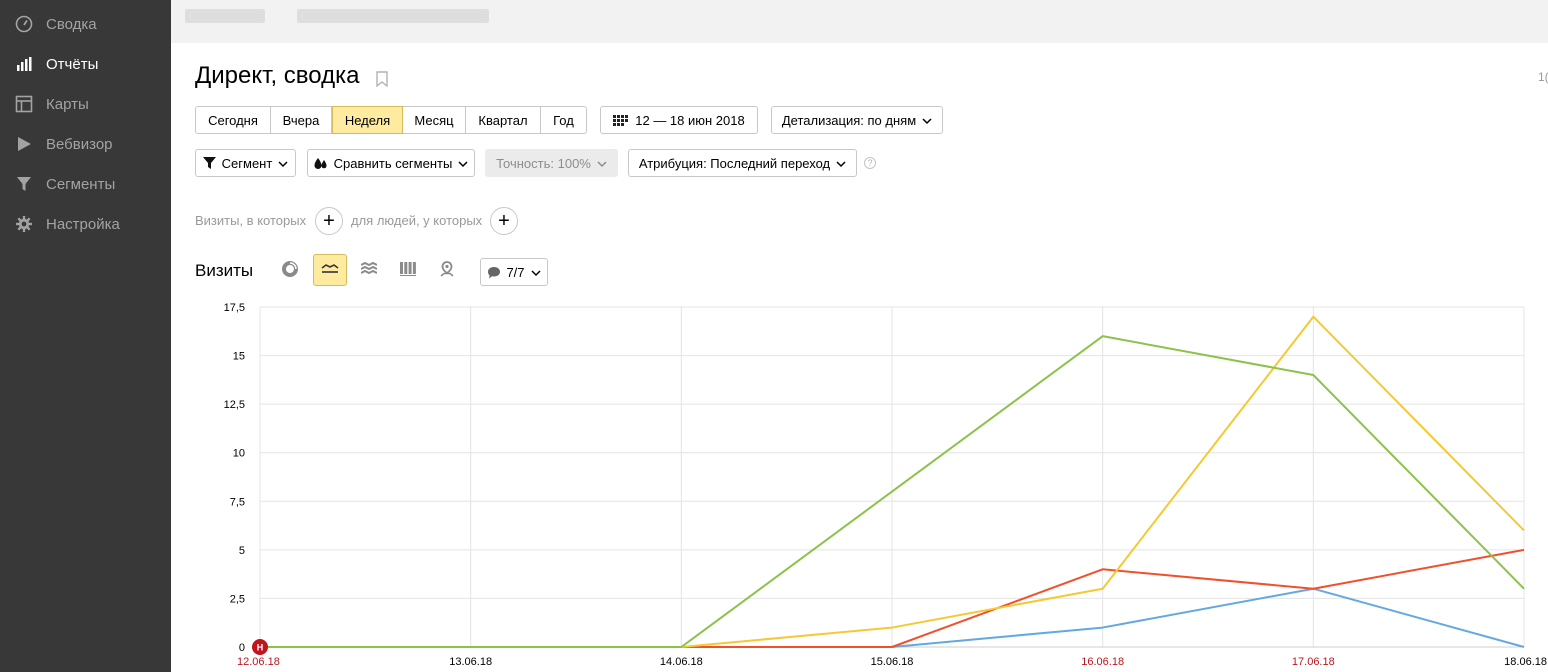 The image size is (1548, 672). Describe the element at coordinates (1525, 662) in the screenshot. I see `x-tick-label: 18.06.18` at that location.